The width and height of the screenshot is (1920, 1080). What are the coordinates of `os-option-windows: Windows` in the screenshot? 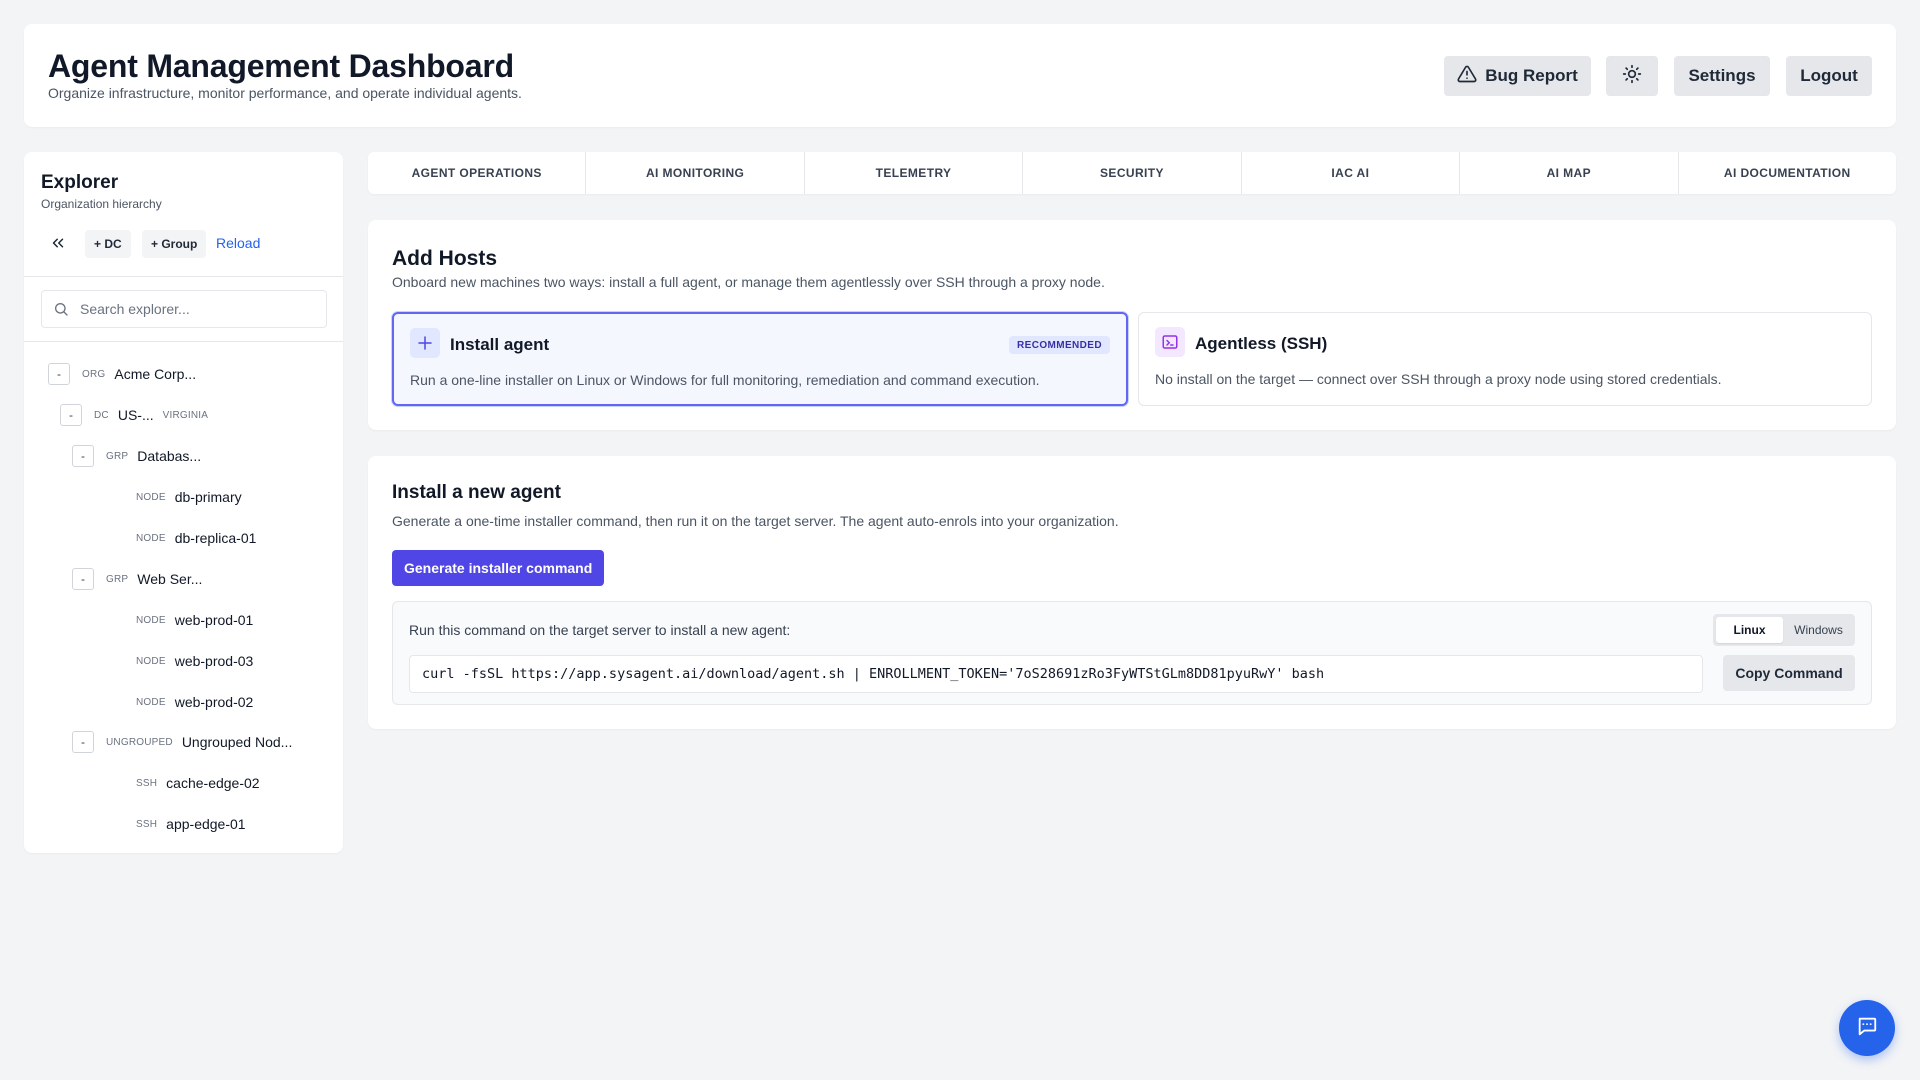 It's located at (1818, 630).